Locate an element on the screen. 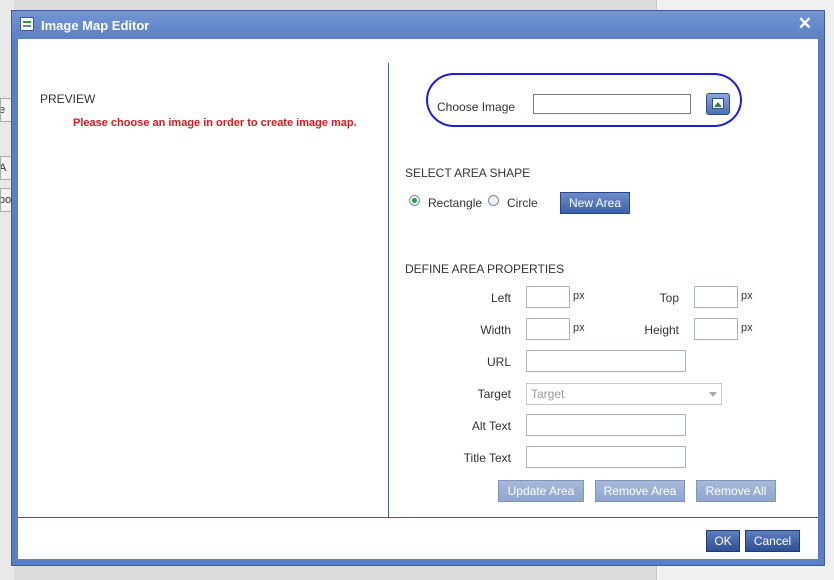  top-unit: px is located at coordinates (747, 296).